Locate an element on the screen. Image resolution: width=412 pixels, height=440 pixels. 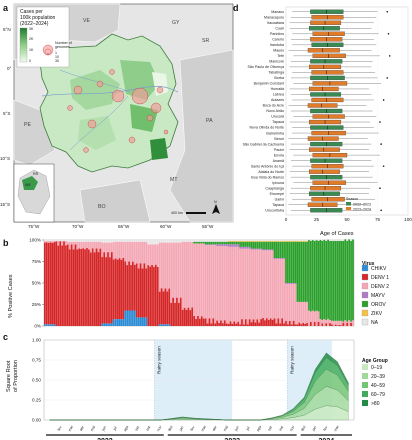
virus-legend-label: CHIKV is located at coordinates (379, 269).